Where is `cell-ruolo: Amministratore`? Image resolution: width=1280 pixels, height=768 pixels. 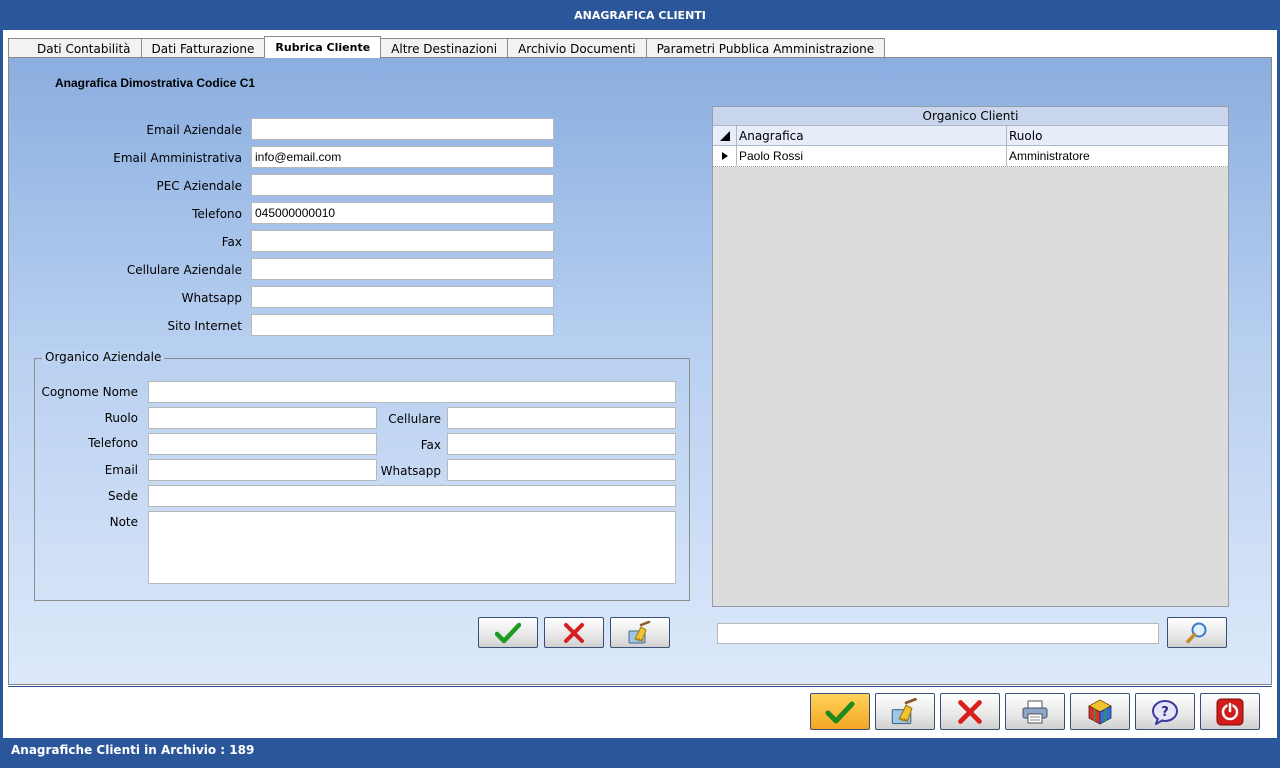
cell-ruolo: Amministratore is located at coordinates (1117, 156).